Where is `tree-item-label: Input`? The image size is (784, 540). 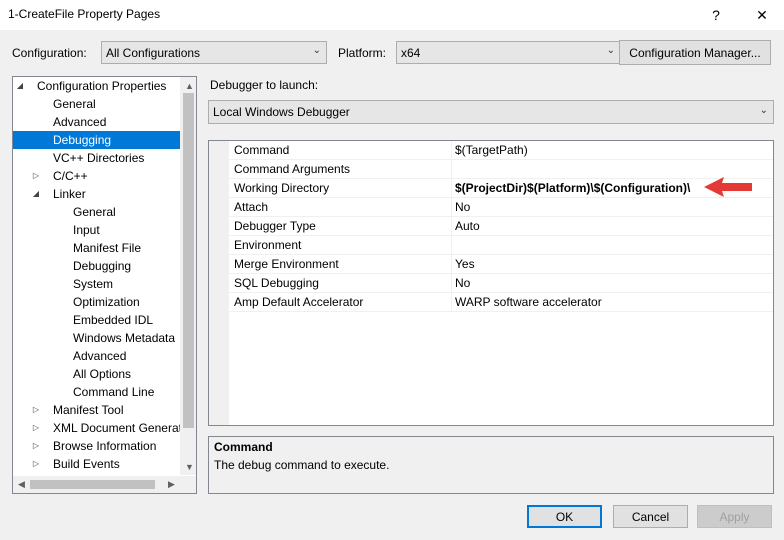
tree-item-label: Input is located at coordinates (86, 230).